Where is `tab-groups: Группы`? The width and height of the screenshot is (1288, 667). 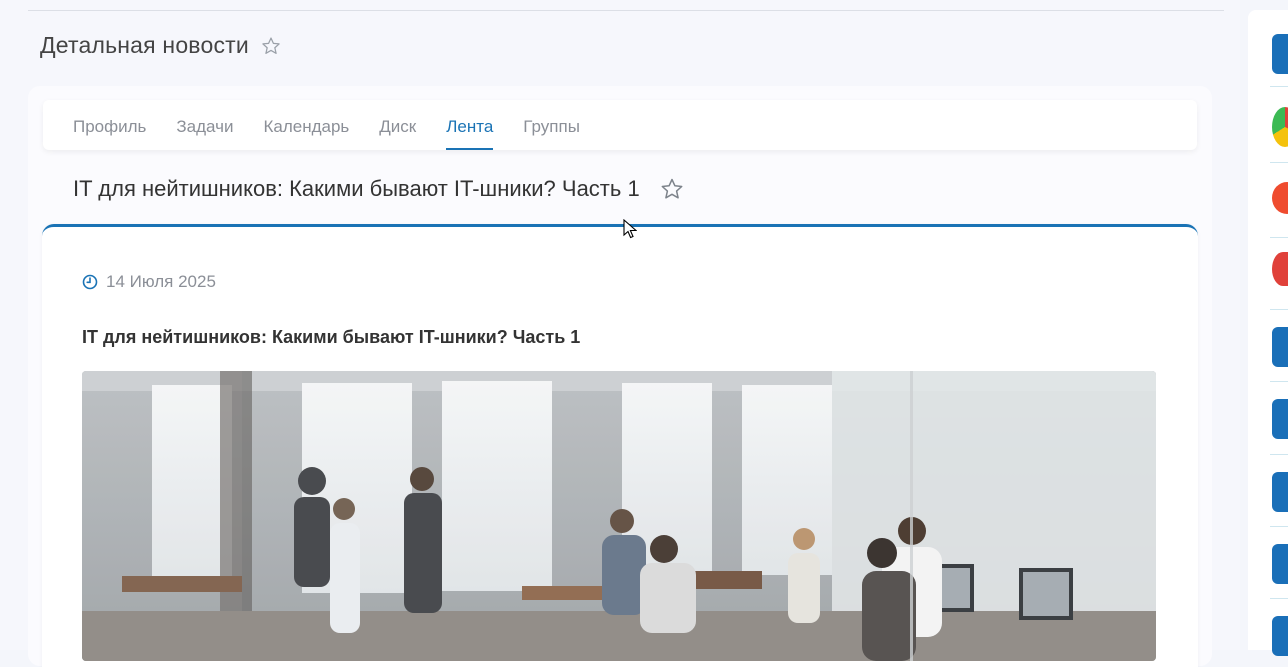 tab-groups: Группы is located at coordinates (551, 125).